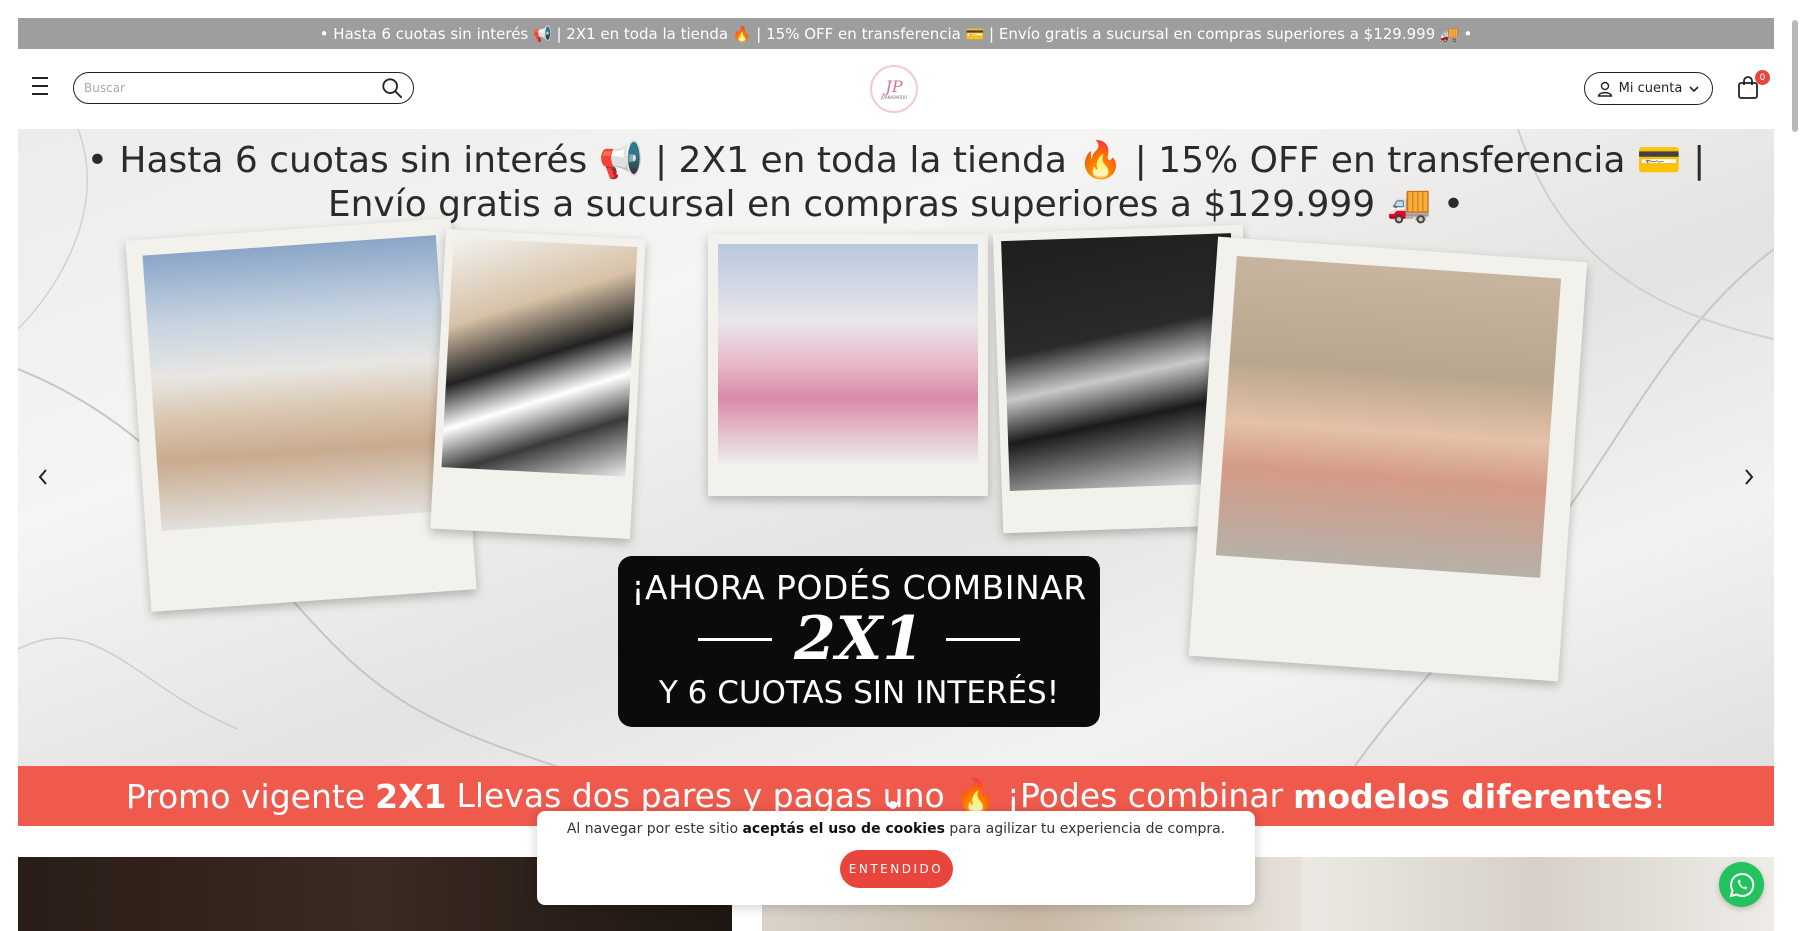  What do you see at coordinates (392, 88) in the screenshot?
I see `search-icon` at bounding box center [392, 88].